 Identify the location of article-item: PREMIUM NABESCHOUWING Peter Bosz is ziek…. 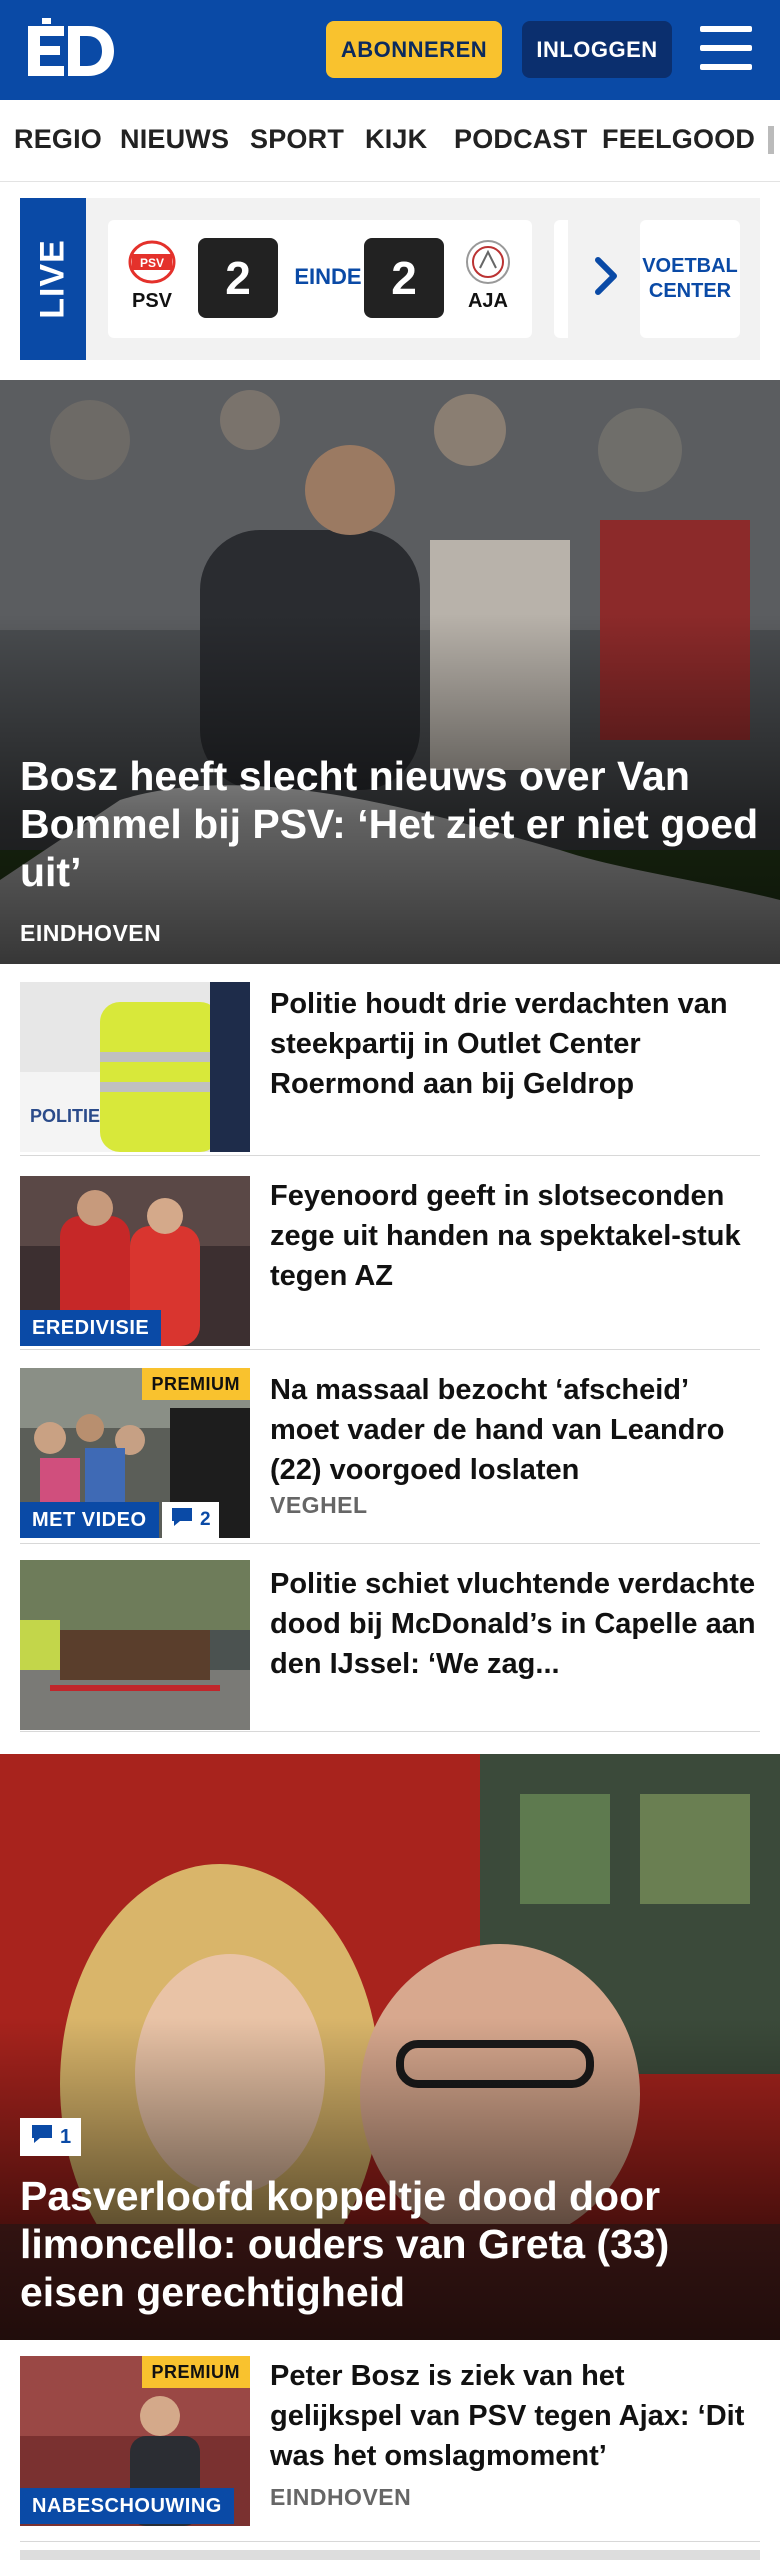
(390, 2449).